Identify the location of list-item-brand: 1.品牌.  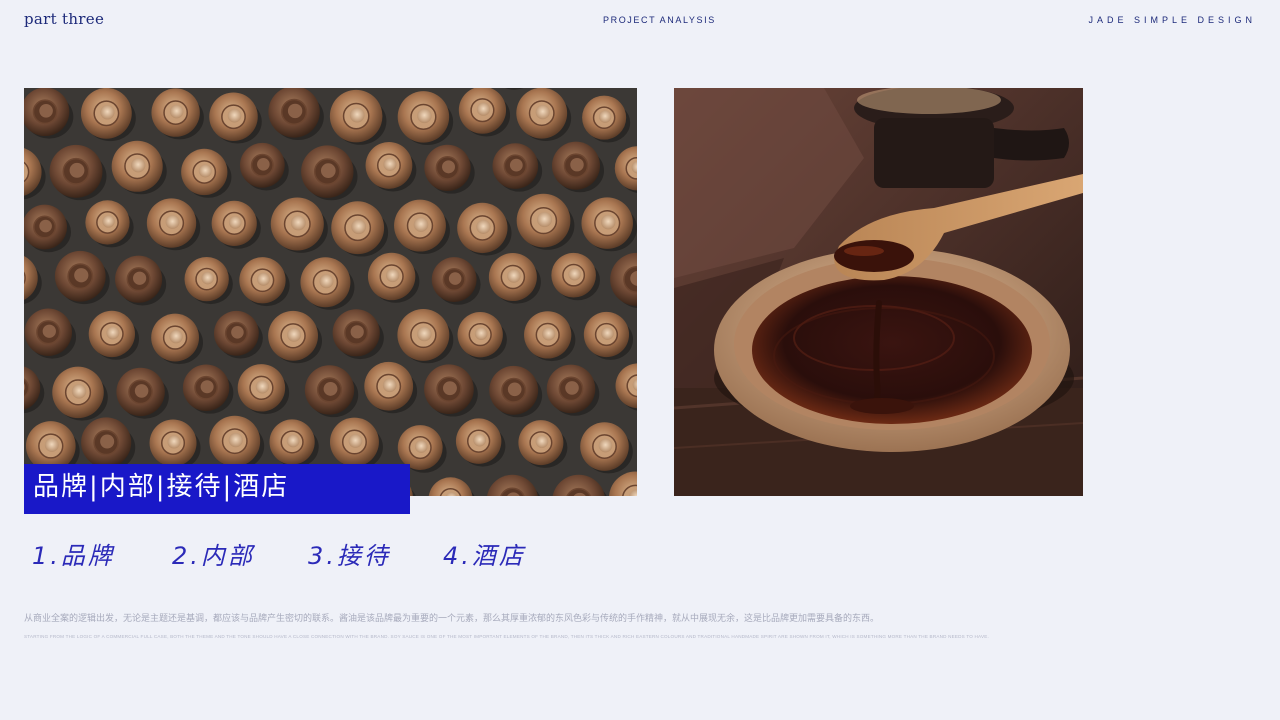
(73, 556).